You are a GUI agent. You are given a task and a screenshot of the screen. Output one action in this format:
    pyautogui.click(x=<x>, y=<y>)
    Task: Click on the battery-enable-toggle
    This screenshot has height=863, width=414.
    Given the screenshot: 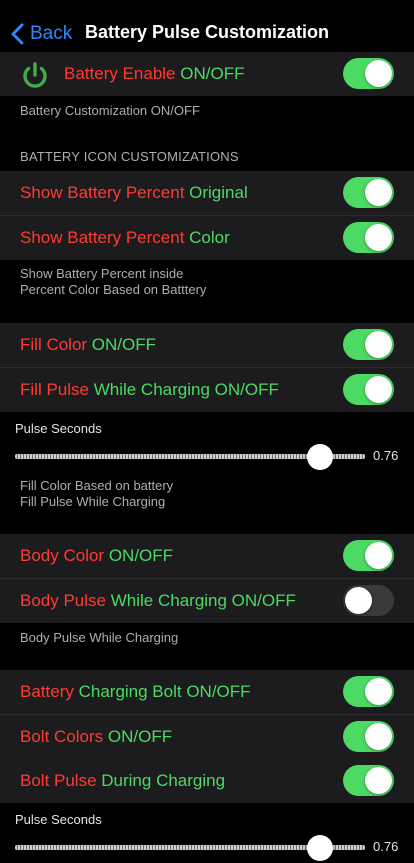 What is the action you would take?
    pyautogui.click(x=368, y=73)
    